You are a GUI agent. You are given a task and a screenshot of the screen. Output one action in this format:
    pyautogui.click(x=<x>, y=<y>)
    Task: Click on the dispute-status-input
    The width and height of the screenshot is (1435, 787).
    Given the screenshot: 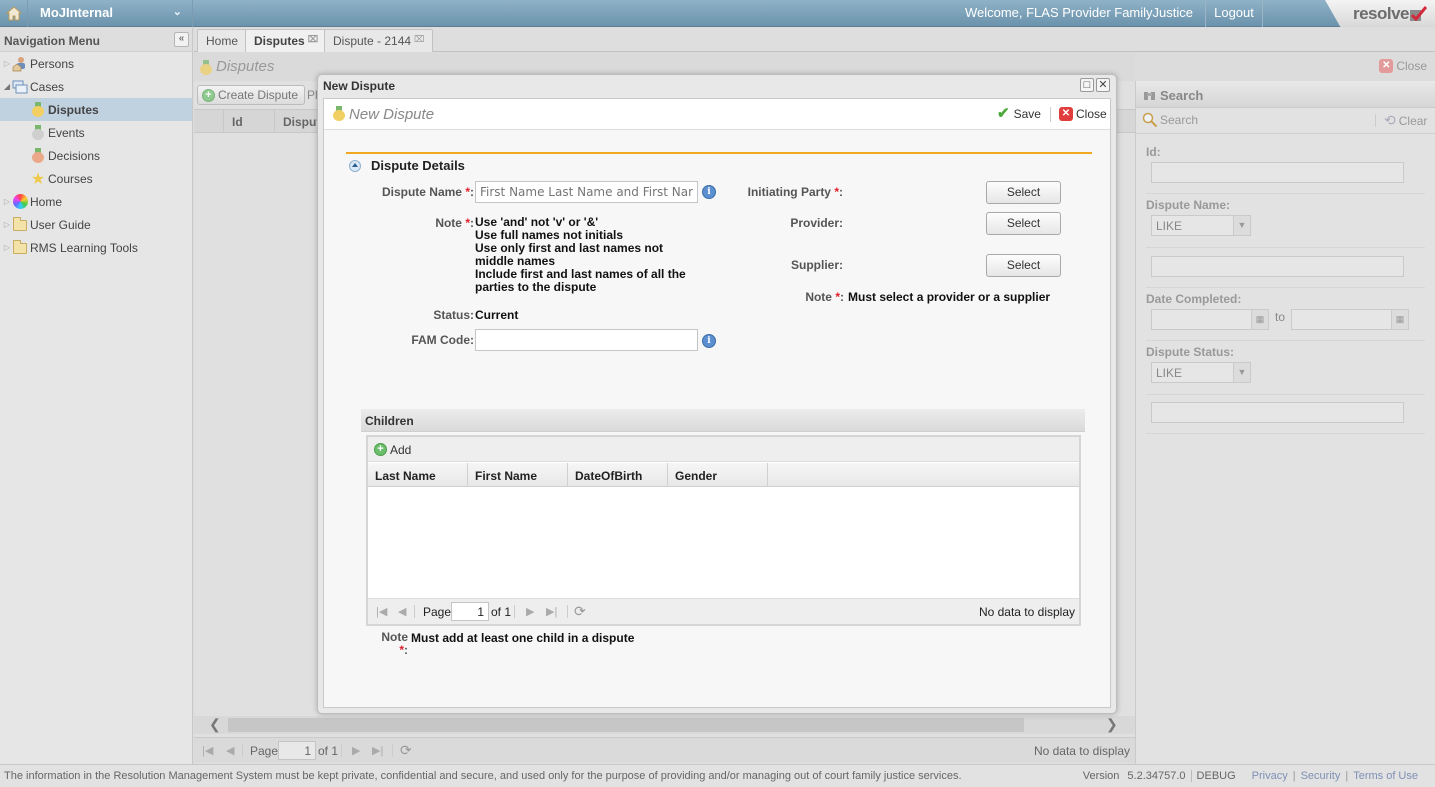 What is the action you would take?
    pyautogui.click(x=1277, y=412)
    